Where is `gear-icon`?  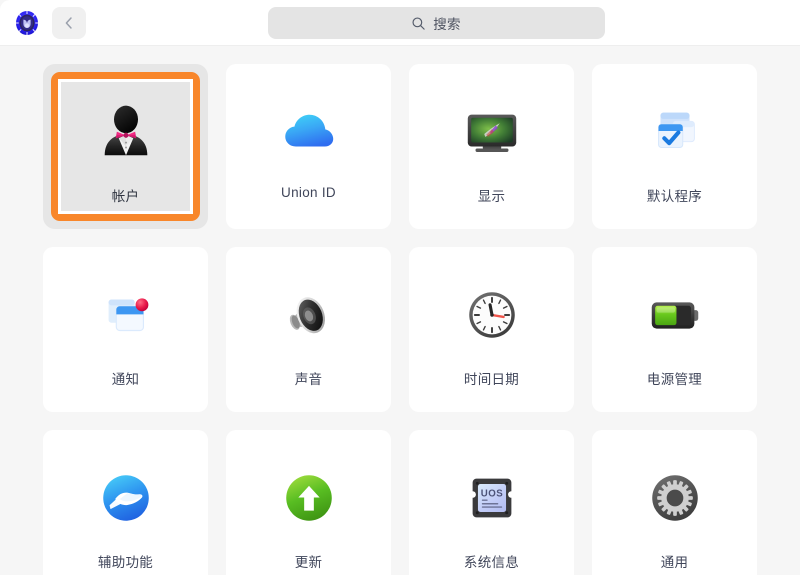
gear-icon is located at coordinates (675, 498).